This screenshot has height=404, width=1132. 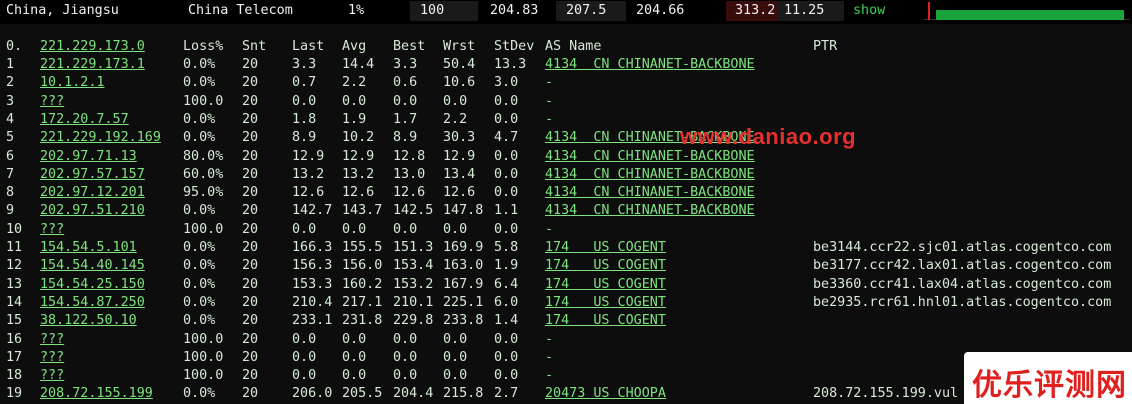 I want to click on cell-best: 0.0, so click(x=405, y=339).